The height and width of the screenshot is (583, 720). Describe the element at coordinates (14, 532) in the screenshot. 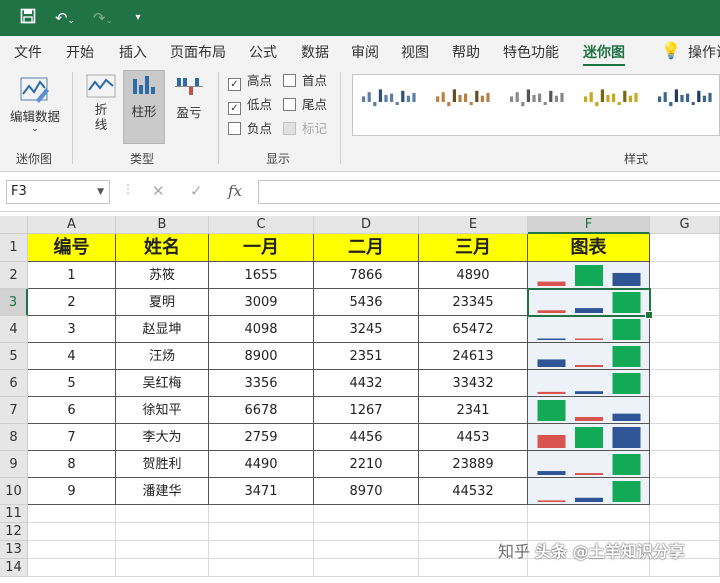

I see `row-header: 12` at that location.